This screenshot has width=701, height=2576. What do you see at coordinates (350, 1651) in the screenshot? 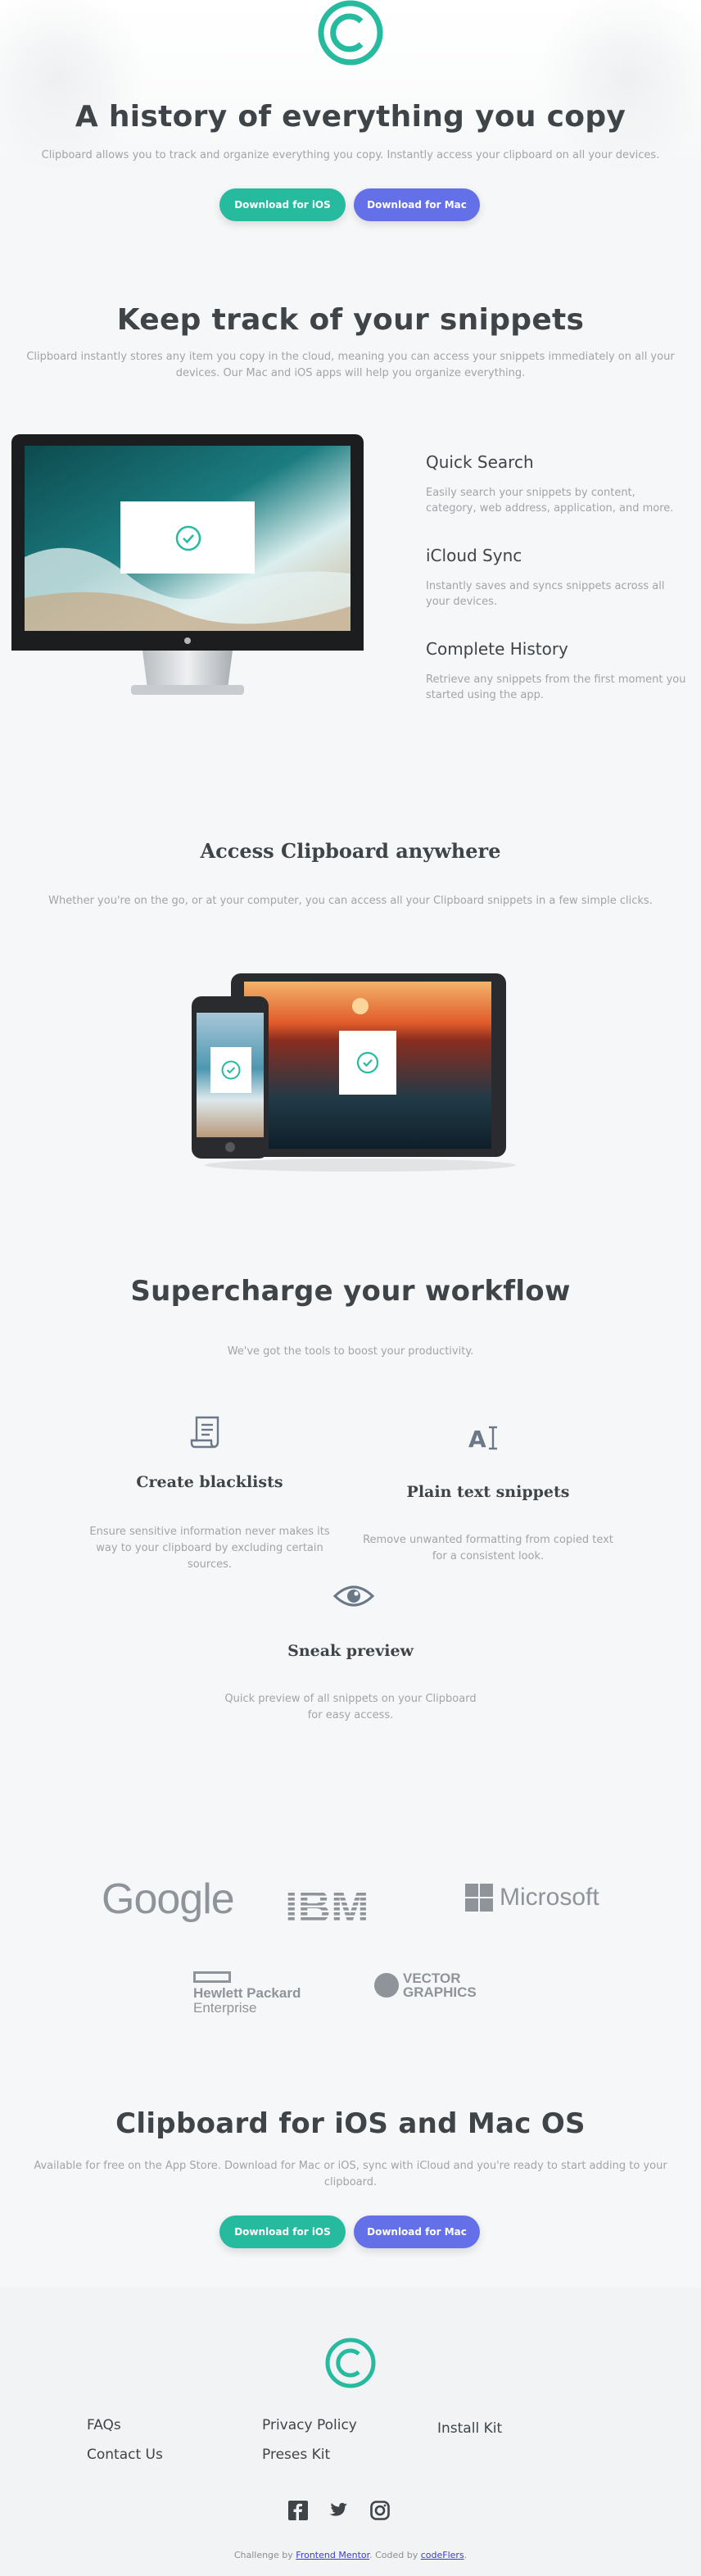
I see `card-title: Sneak preview` at bounding box center [350, 1651].